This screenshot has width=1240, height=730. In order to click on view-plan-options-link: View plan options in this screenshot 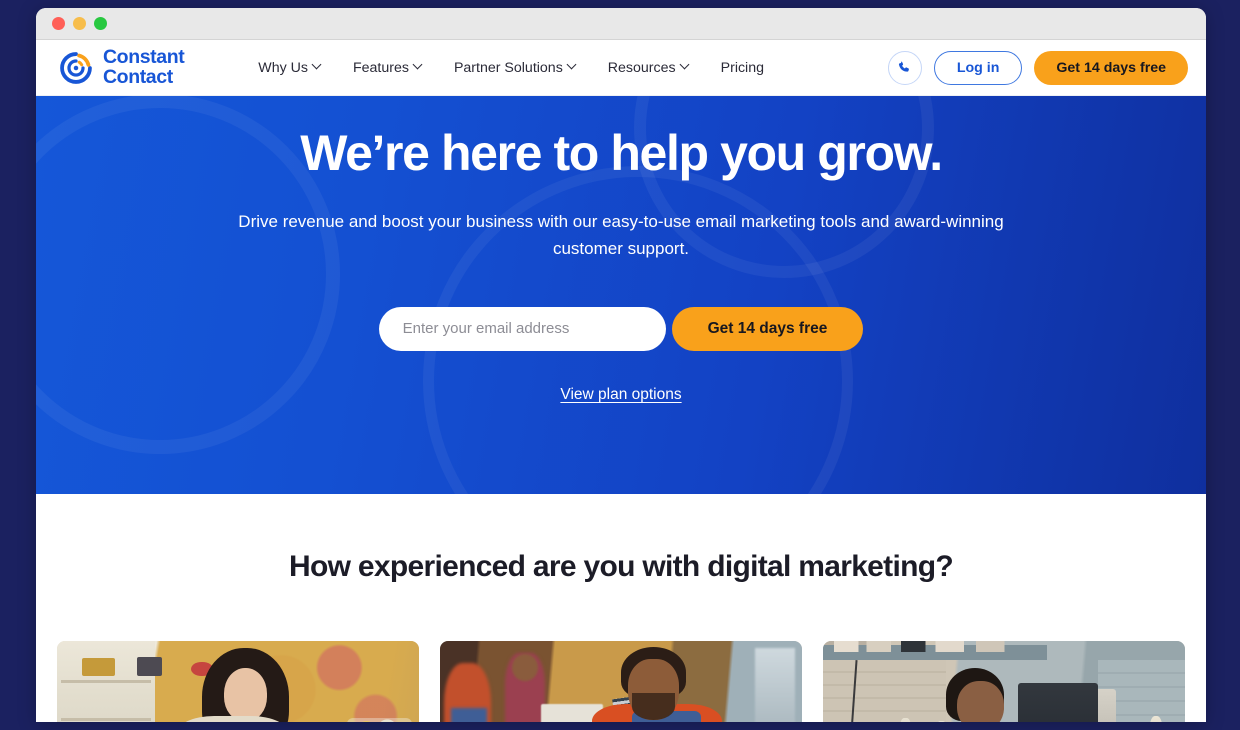, I will do `click(620, 395)`.